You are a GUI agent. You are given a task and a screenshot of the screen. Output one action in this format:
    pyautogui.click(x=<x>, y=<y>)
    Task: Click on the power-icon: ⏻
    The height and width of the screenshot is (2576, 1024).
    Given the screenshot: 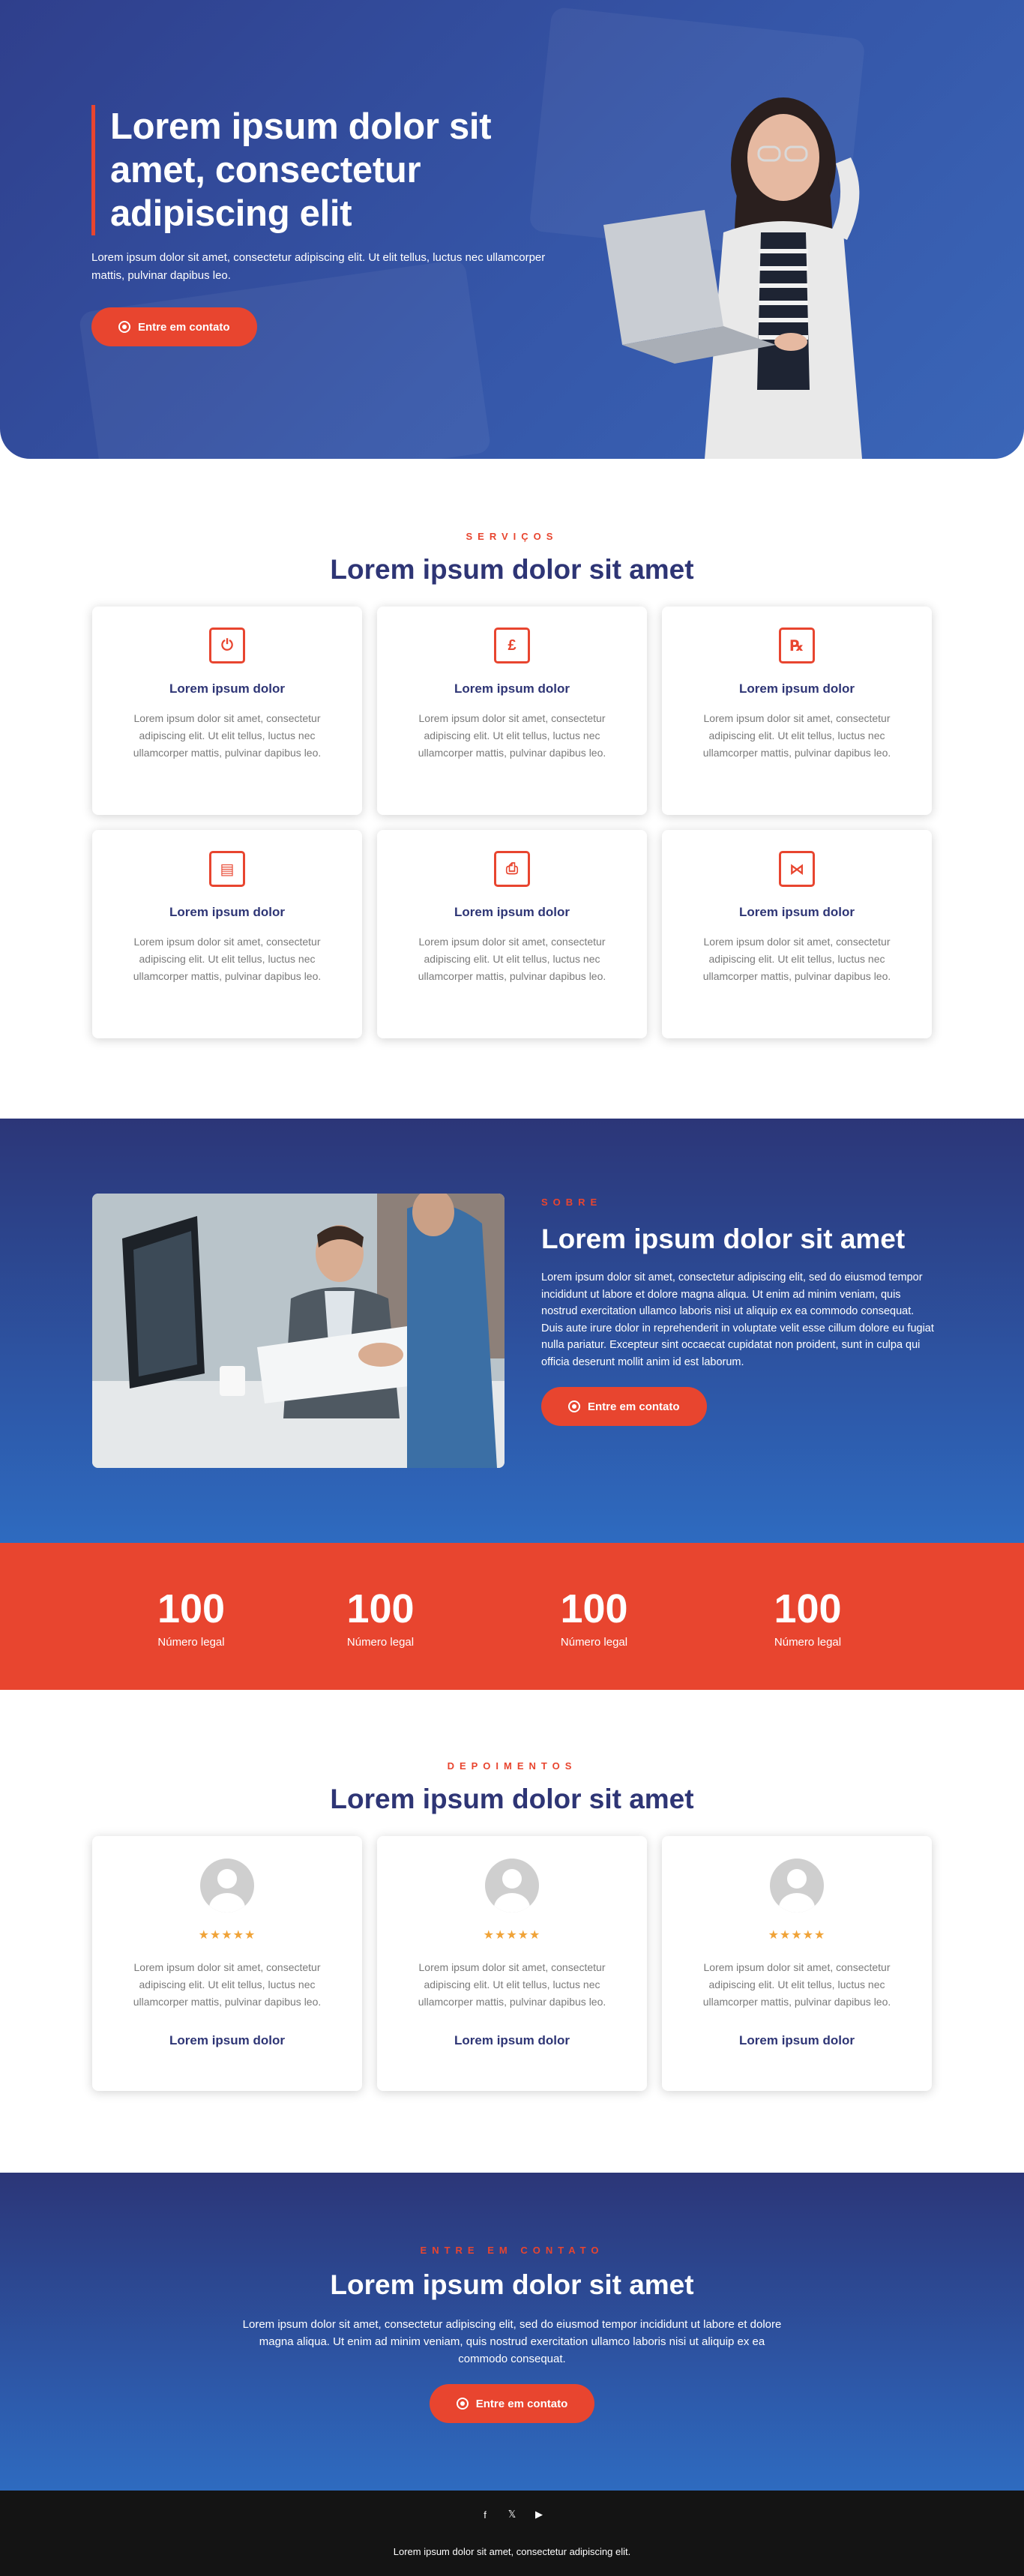 What is the action you would take?
    pyautogui.click(x=227, y=646)
    